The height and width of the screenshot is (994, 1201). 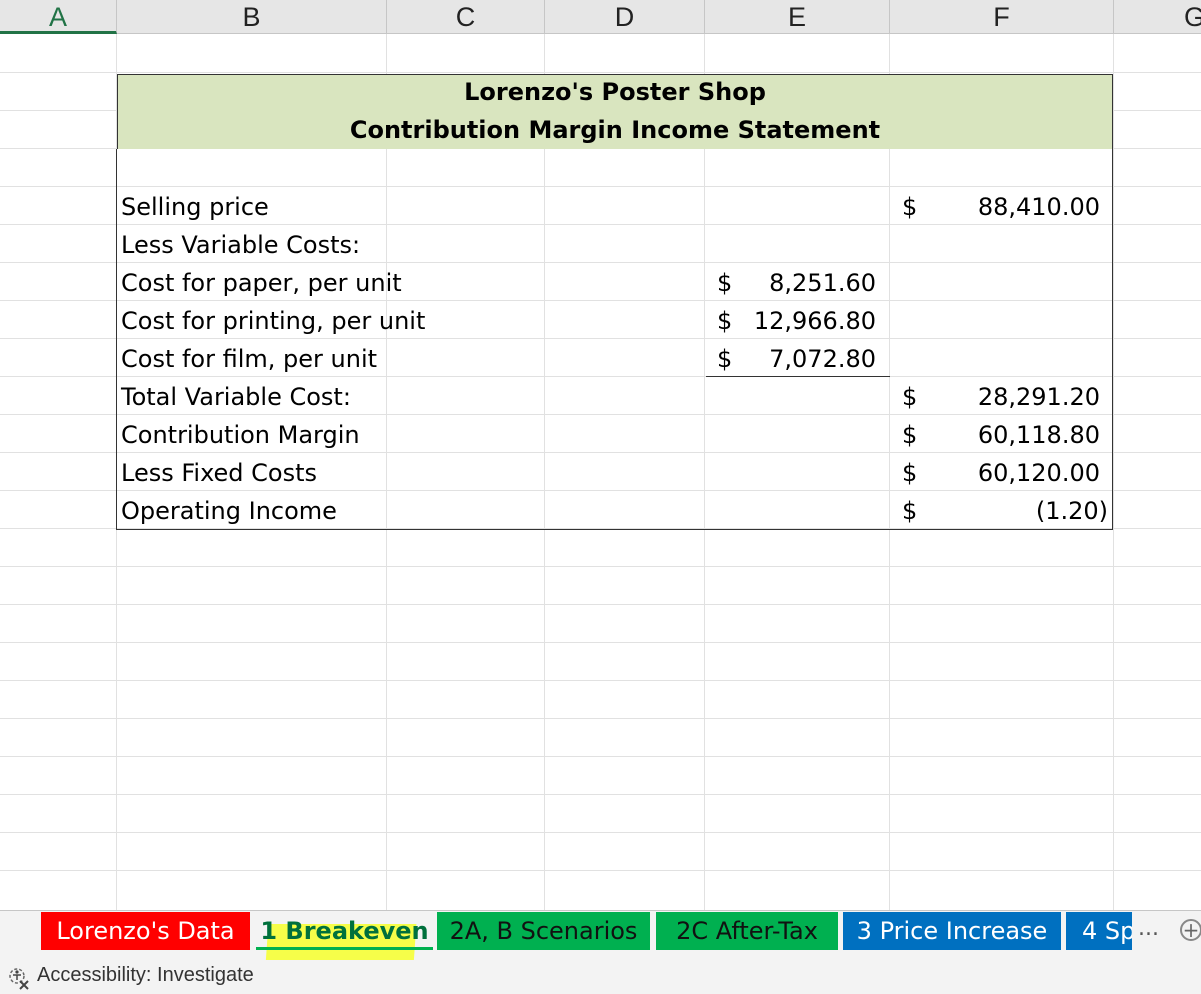 I want to click on column-header-a: A, so click(x=58, y=17).